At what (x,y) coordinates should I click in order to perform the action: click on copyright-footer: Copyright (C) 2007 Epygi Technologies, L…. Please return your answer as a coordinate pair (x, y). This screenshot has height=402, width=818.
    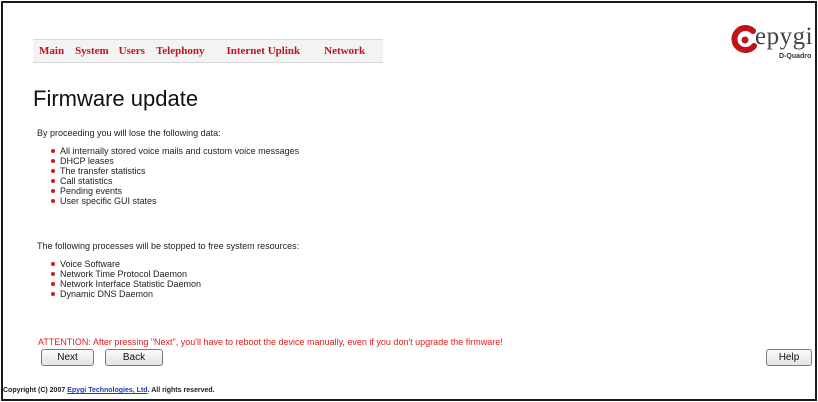
    Looking at the image, I should click on (109, 390).